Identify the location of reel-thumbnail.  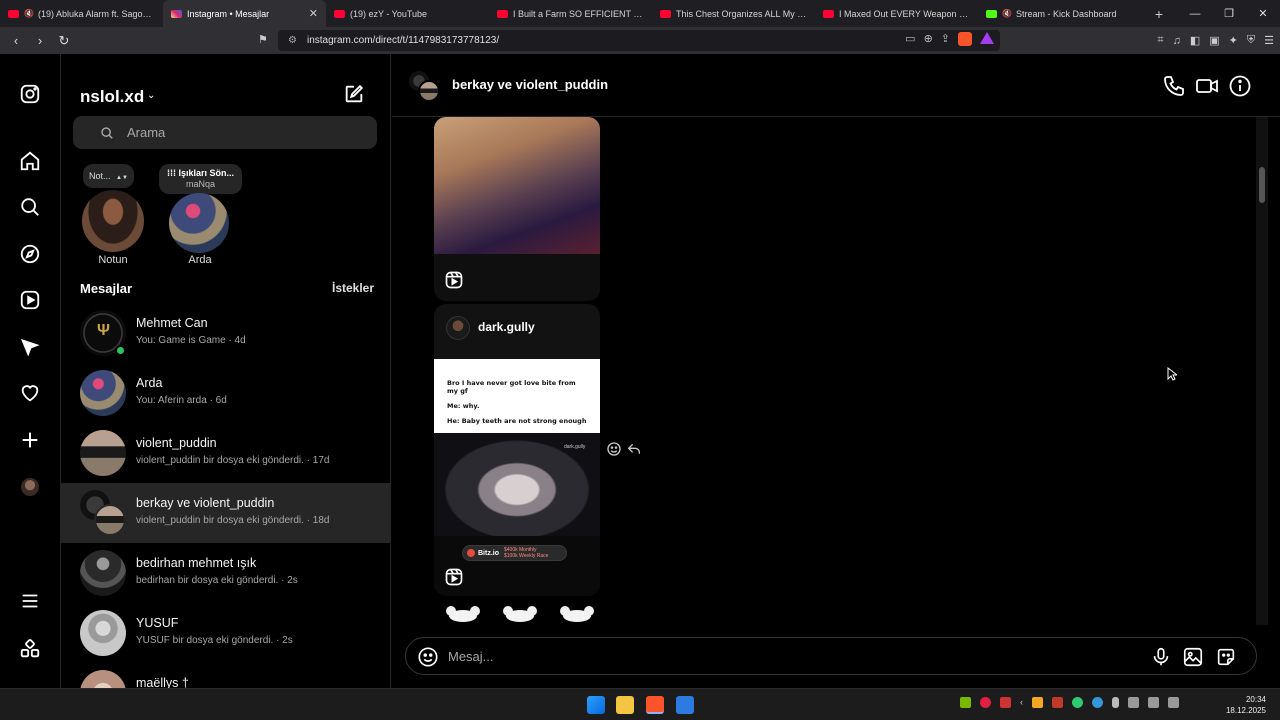
(517, 185).